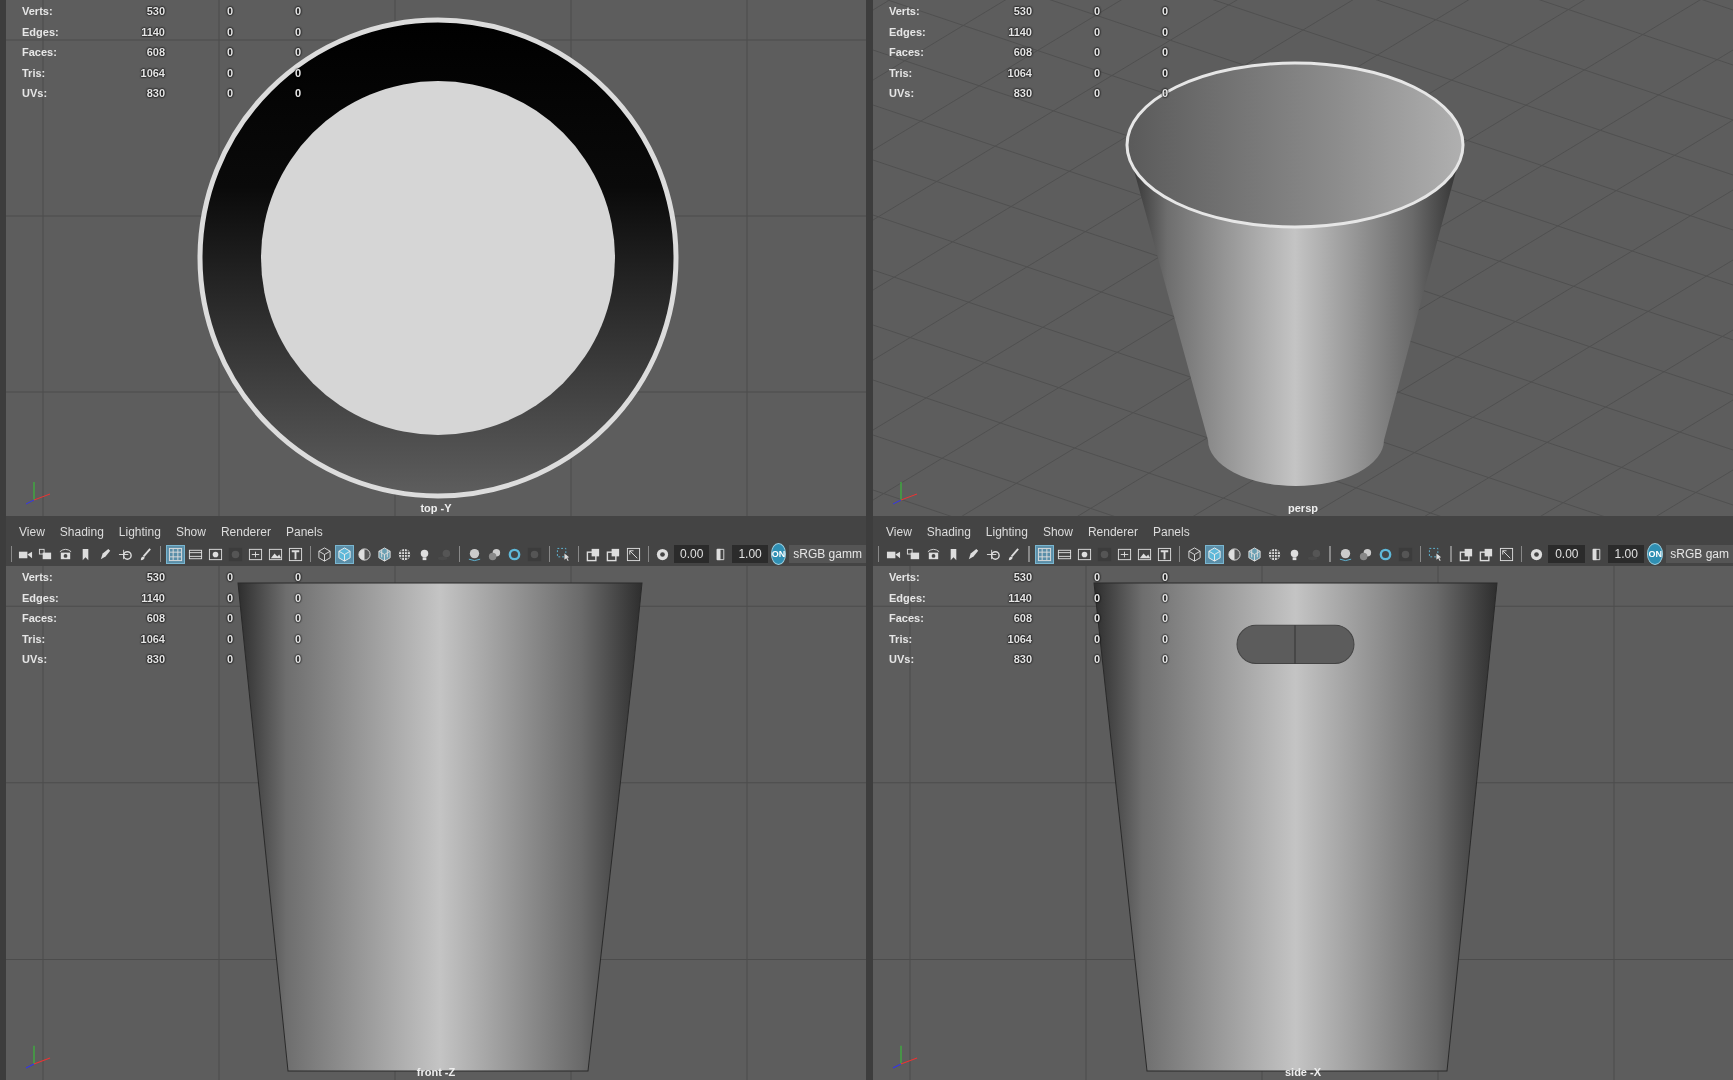 The height and width of the screenshot is (1080, 1733). I want to click on stat-label: Faces:, so click(906, 52).